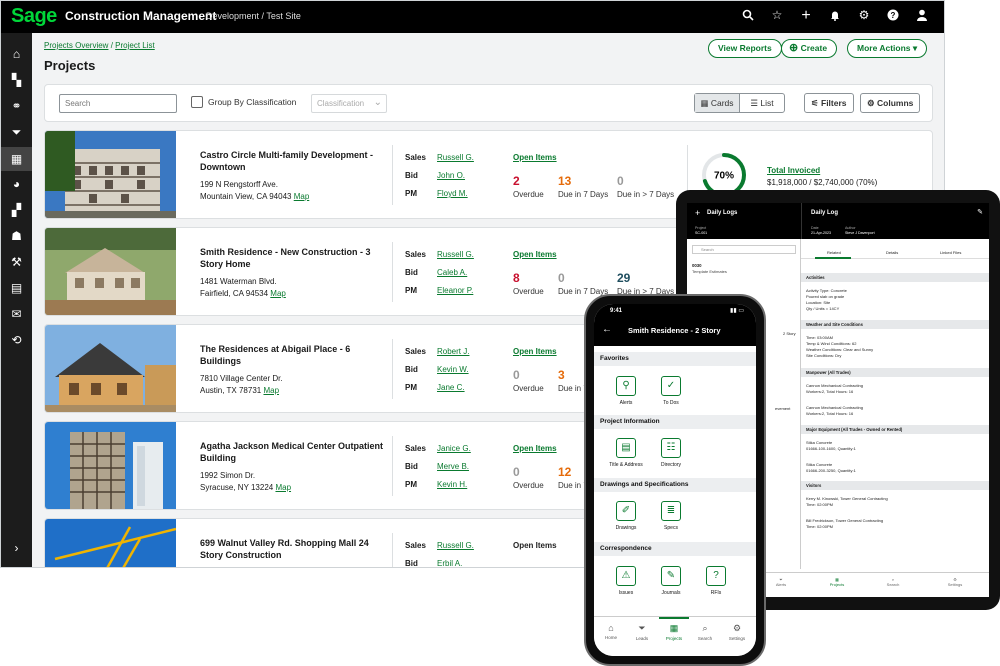 The image size is (1000, 666). I want to click on search-icon, so click(748, 15).